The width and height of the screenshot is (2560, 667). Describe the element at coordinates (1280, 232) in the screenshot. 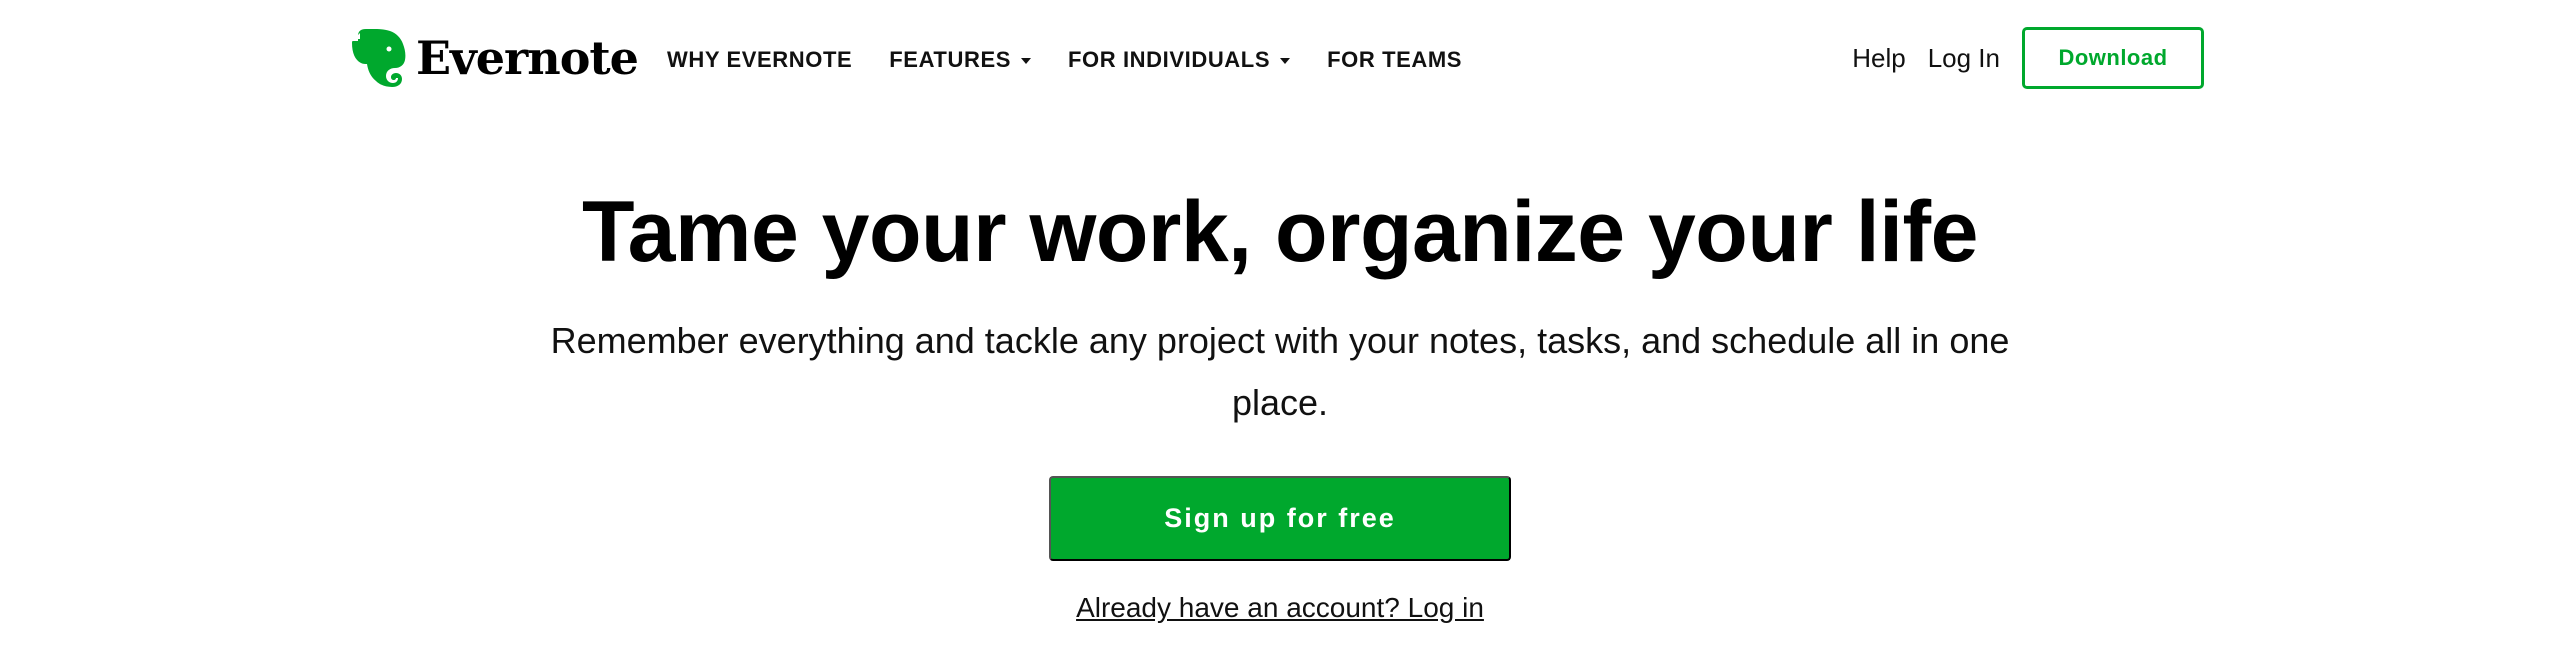

I see `hero-title: Tame your work, organize your life` at that location.